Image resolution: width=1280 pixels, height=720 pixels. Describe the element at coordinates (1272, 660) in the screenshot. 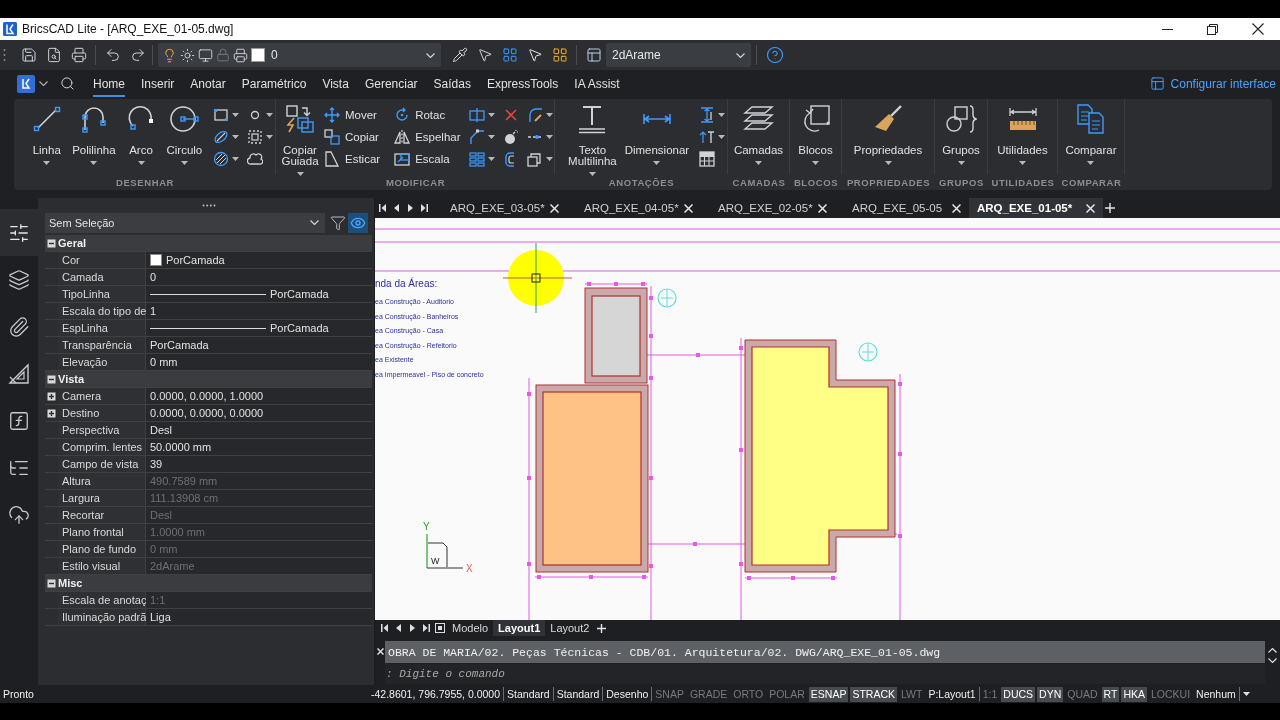

I see `scroll-down-icon` at that location.